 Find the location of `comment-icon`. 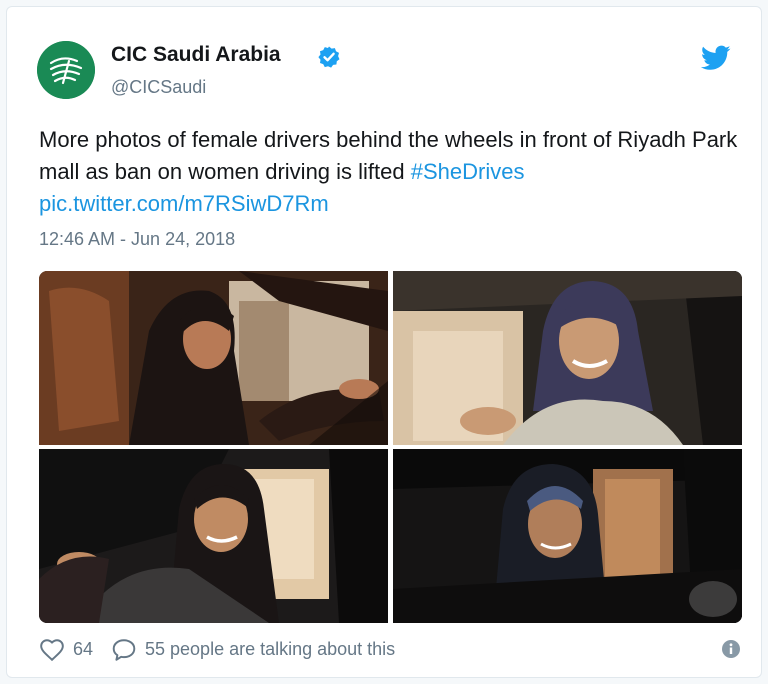

comment-icon is located at coordinates (124, 650).